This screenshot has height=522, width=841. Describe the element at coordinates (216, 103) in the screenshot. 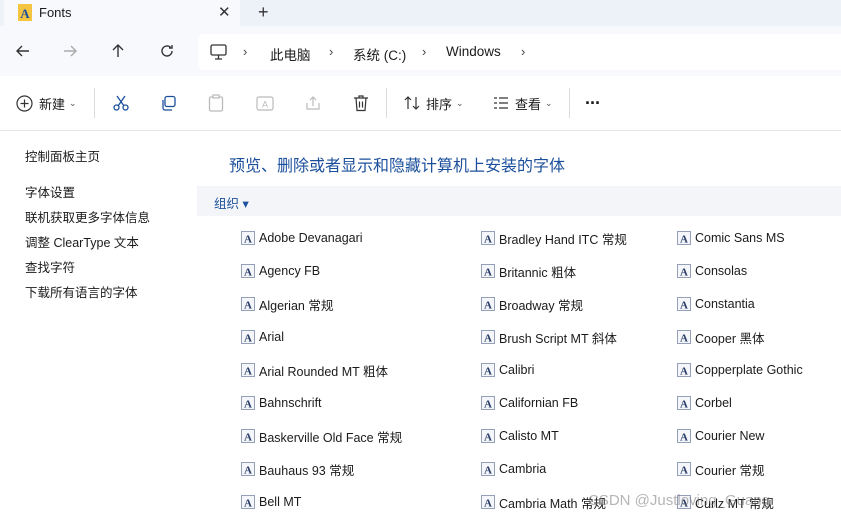

I see `paste-button` at that location.